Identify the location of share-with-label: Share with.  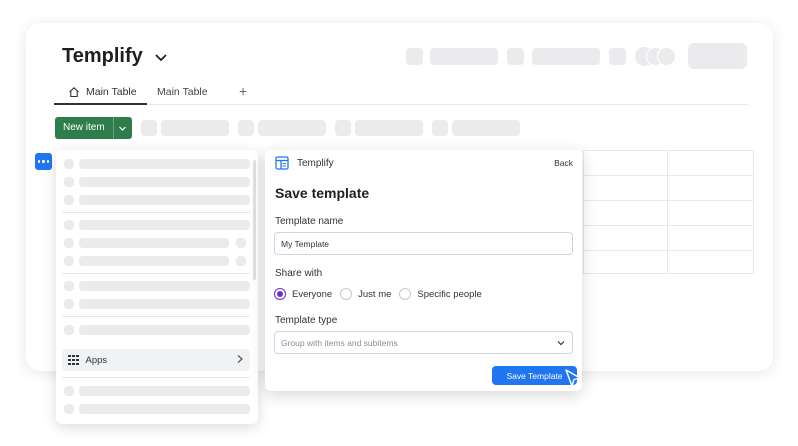
(299, 273).